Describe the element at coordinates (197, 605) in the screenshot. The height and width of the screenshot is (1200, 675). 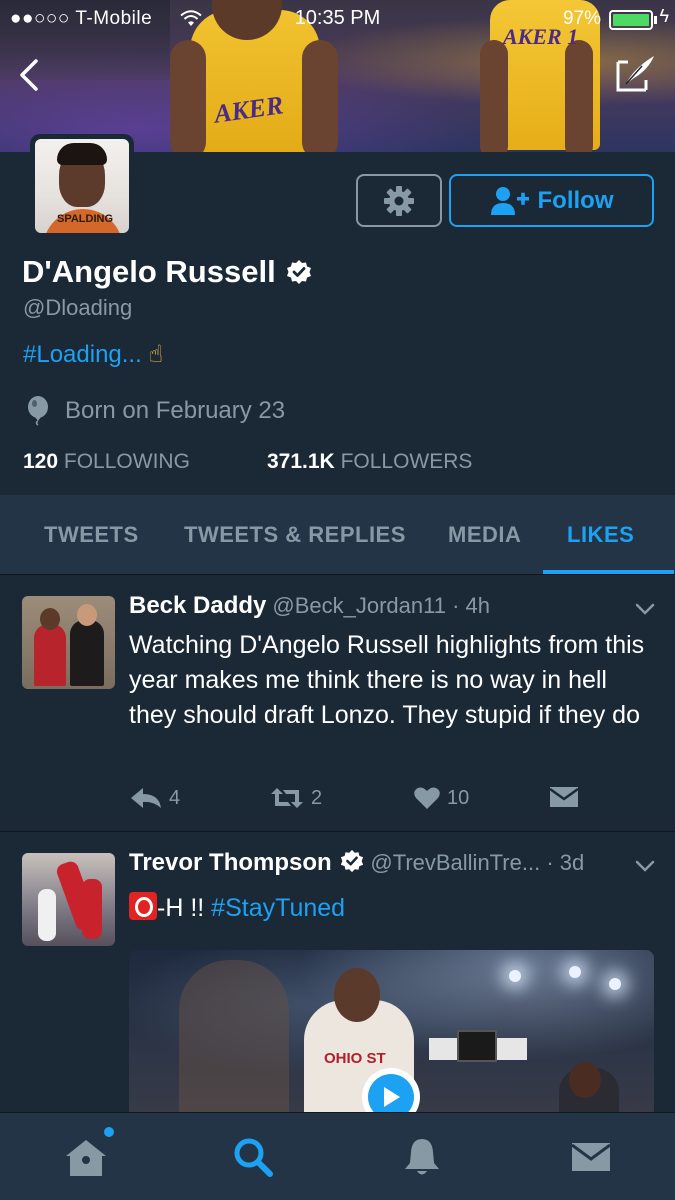
I see `tweet-author: Beck Daddy` at that location.